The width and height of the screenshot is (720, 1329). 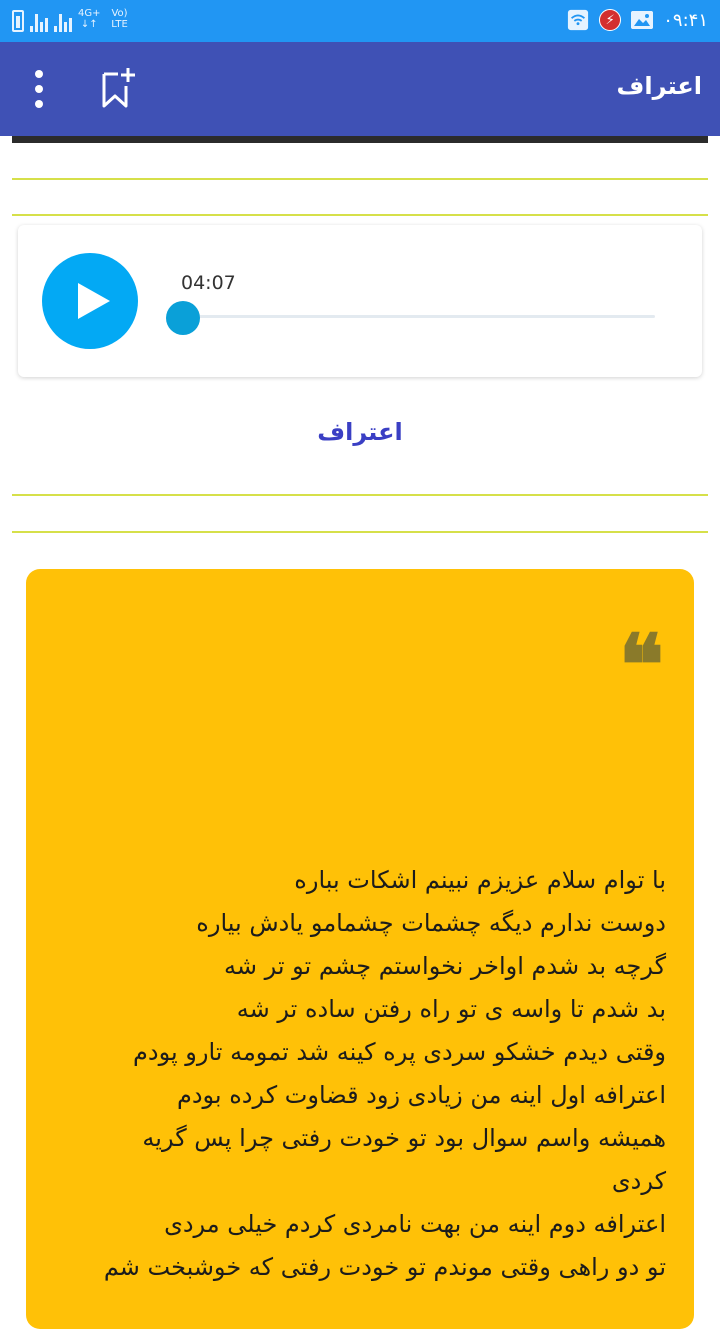 I want to click on audio-duration: 04:07, so click(x=208, y=283).